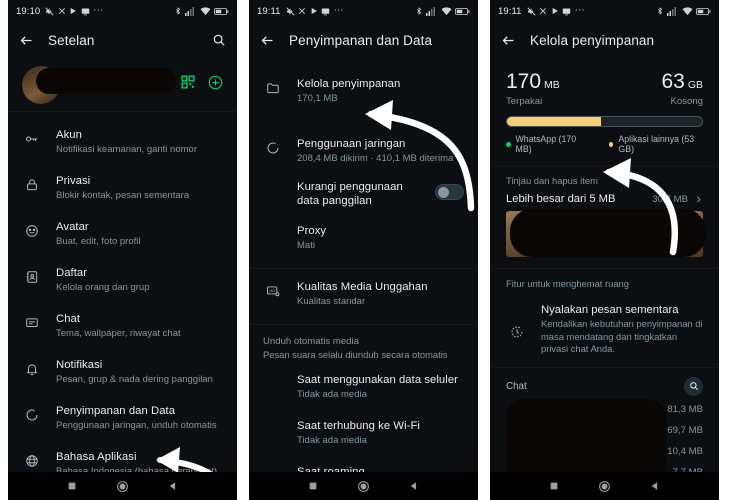 The height and width of the screenshot is (500, 750). What do you see at coordinates (72, 273) in the screenshot?
I see `item-title: Daftar` at bounding box center [72, 273].